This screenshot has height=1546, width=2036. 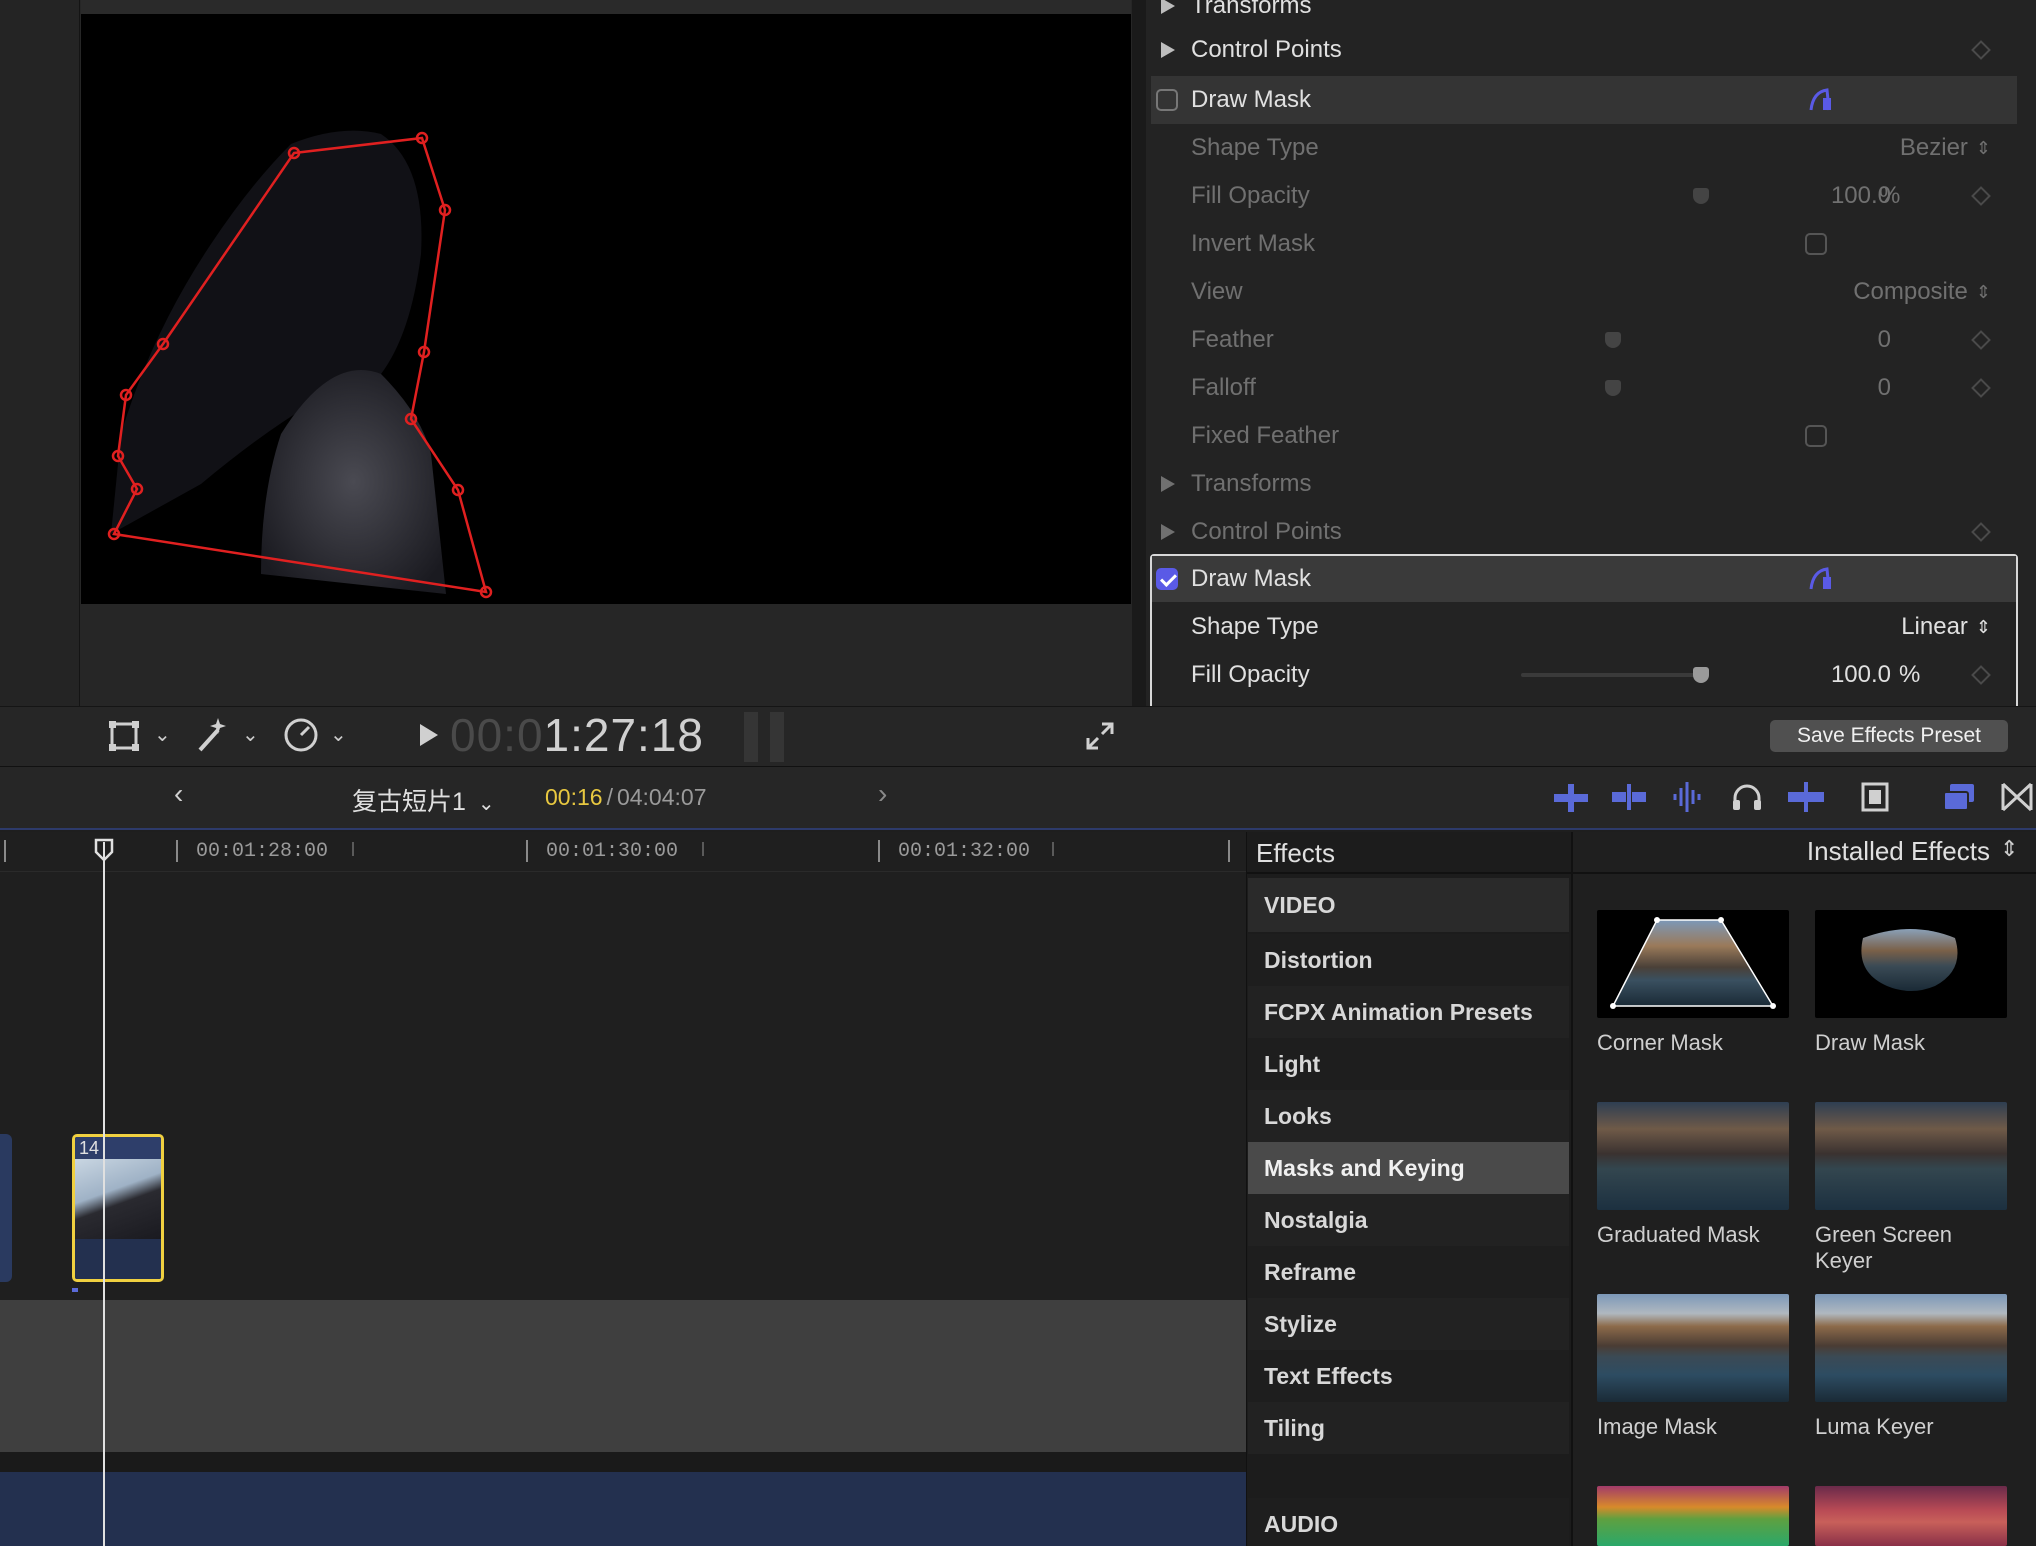 What do you see at coordinates (1408, 1168) in the screenshot?
I see `category-masks-and-keying: Masks and Keying` at bounding box center [1408, 1168].